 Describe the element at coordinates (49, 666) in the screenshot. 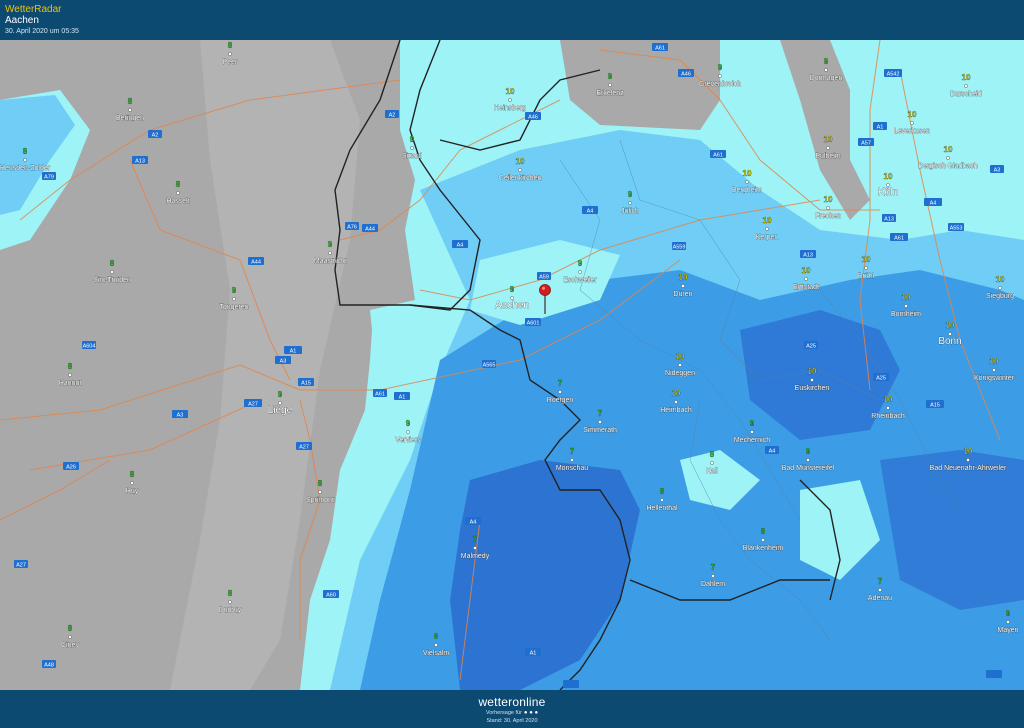

I see `road-label: A48` at that location.